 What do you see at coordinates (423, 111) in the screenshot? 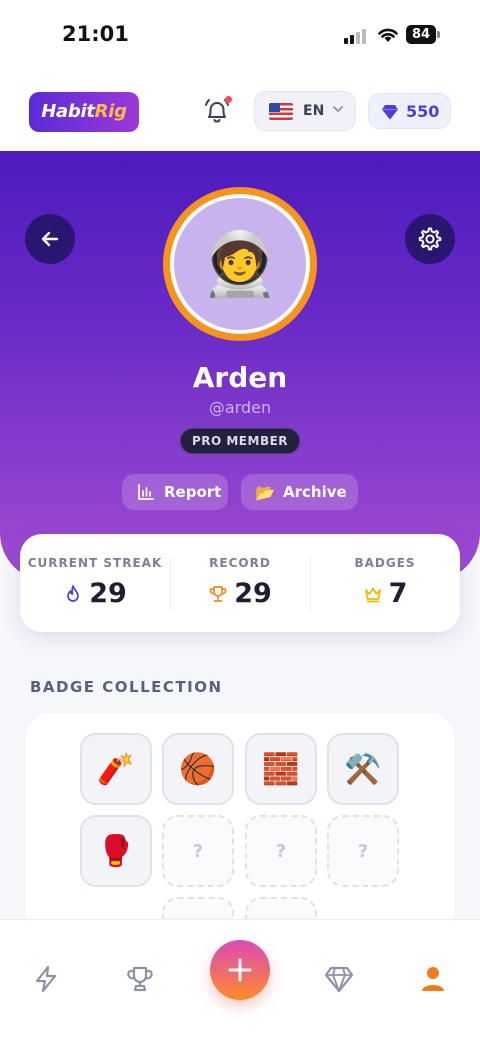
I see `gem-count: 550` at bounding box center [423, 111].